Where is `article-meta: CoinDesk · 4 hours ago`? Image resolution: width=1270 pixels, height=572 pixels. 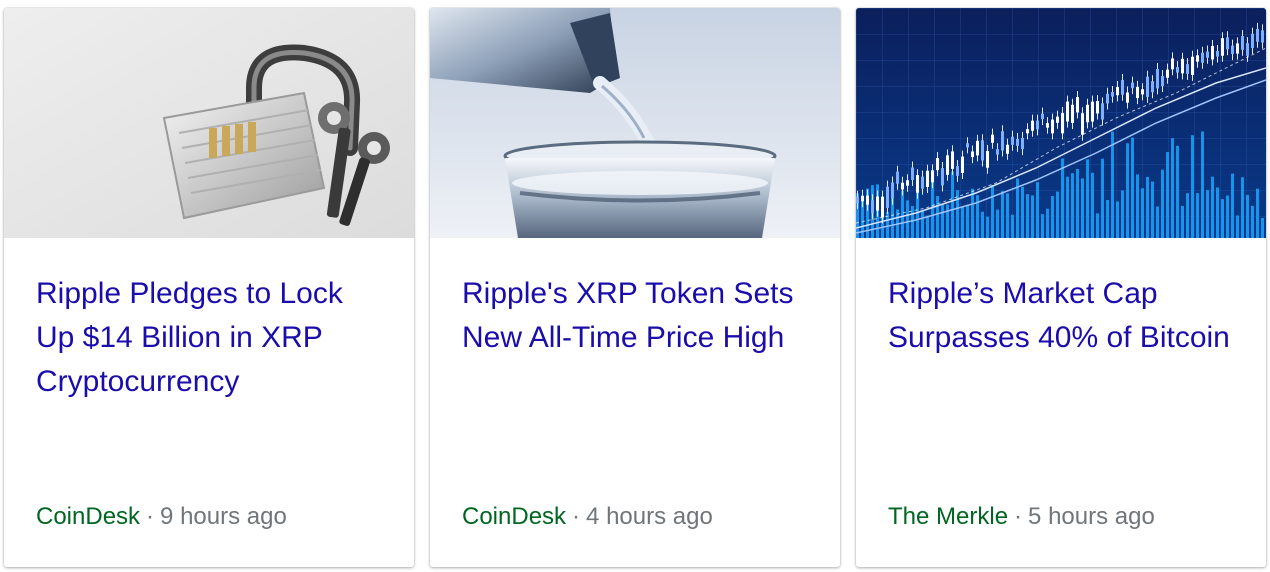
article-meta: CoinDesk · 4 hours ago is located at coordinates (587, 517).